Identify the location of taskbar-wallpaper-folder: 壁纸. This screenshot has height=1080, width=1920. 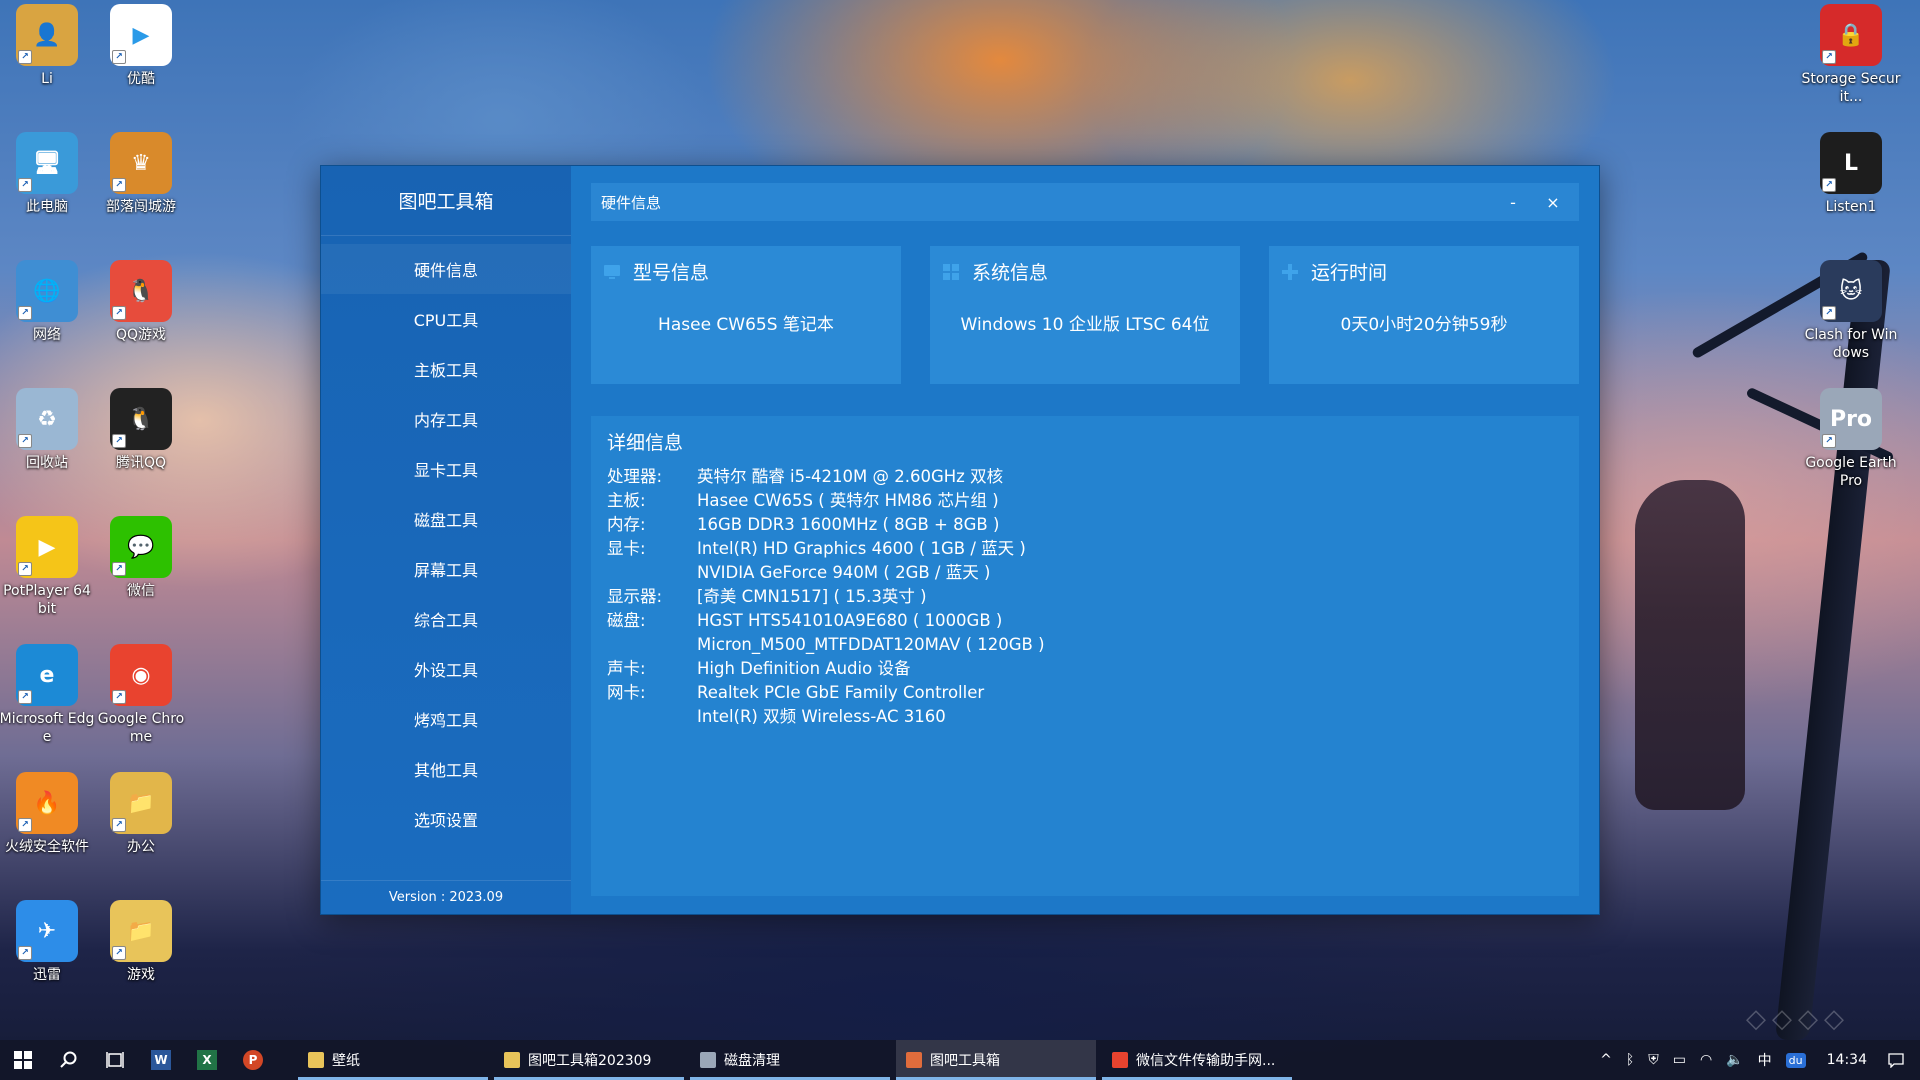
(393, 1060).